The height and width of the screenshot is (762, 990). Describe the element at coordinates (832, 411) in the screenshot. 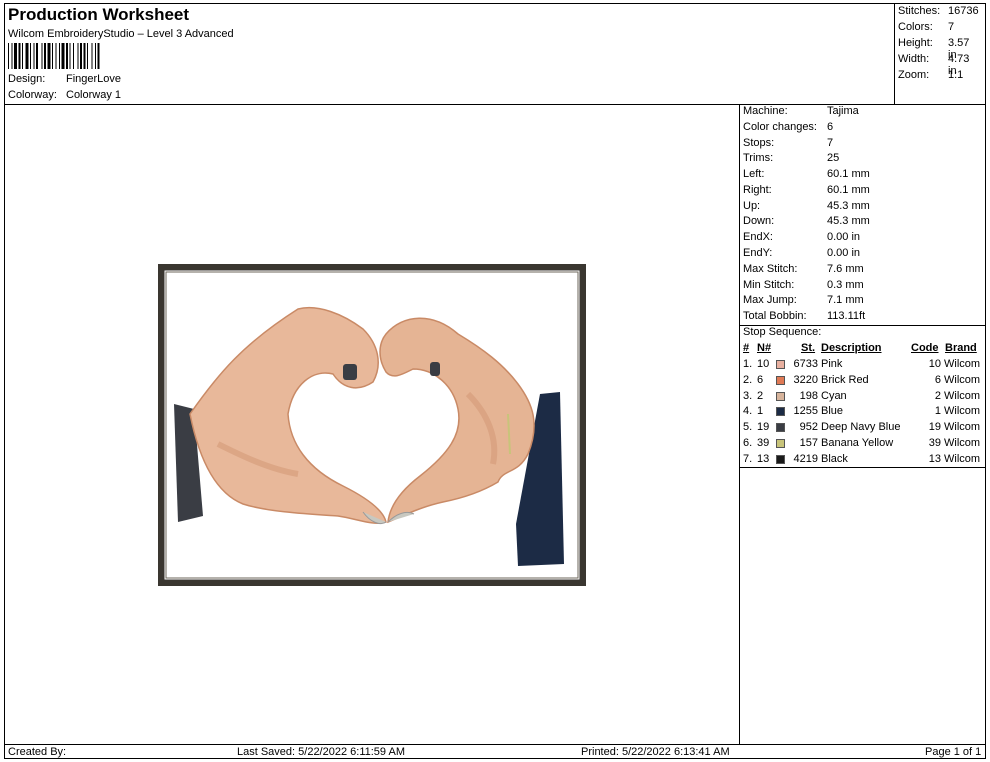

I see `color-description: Blue` at that location.